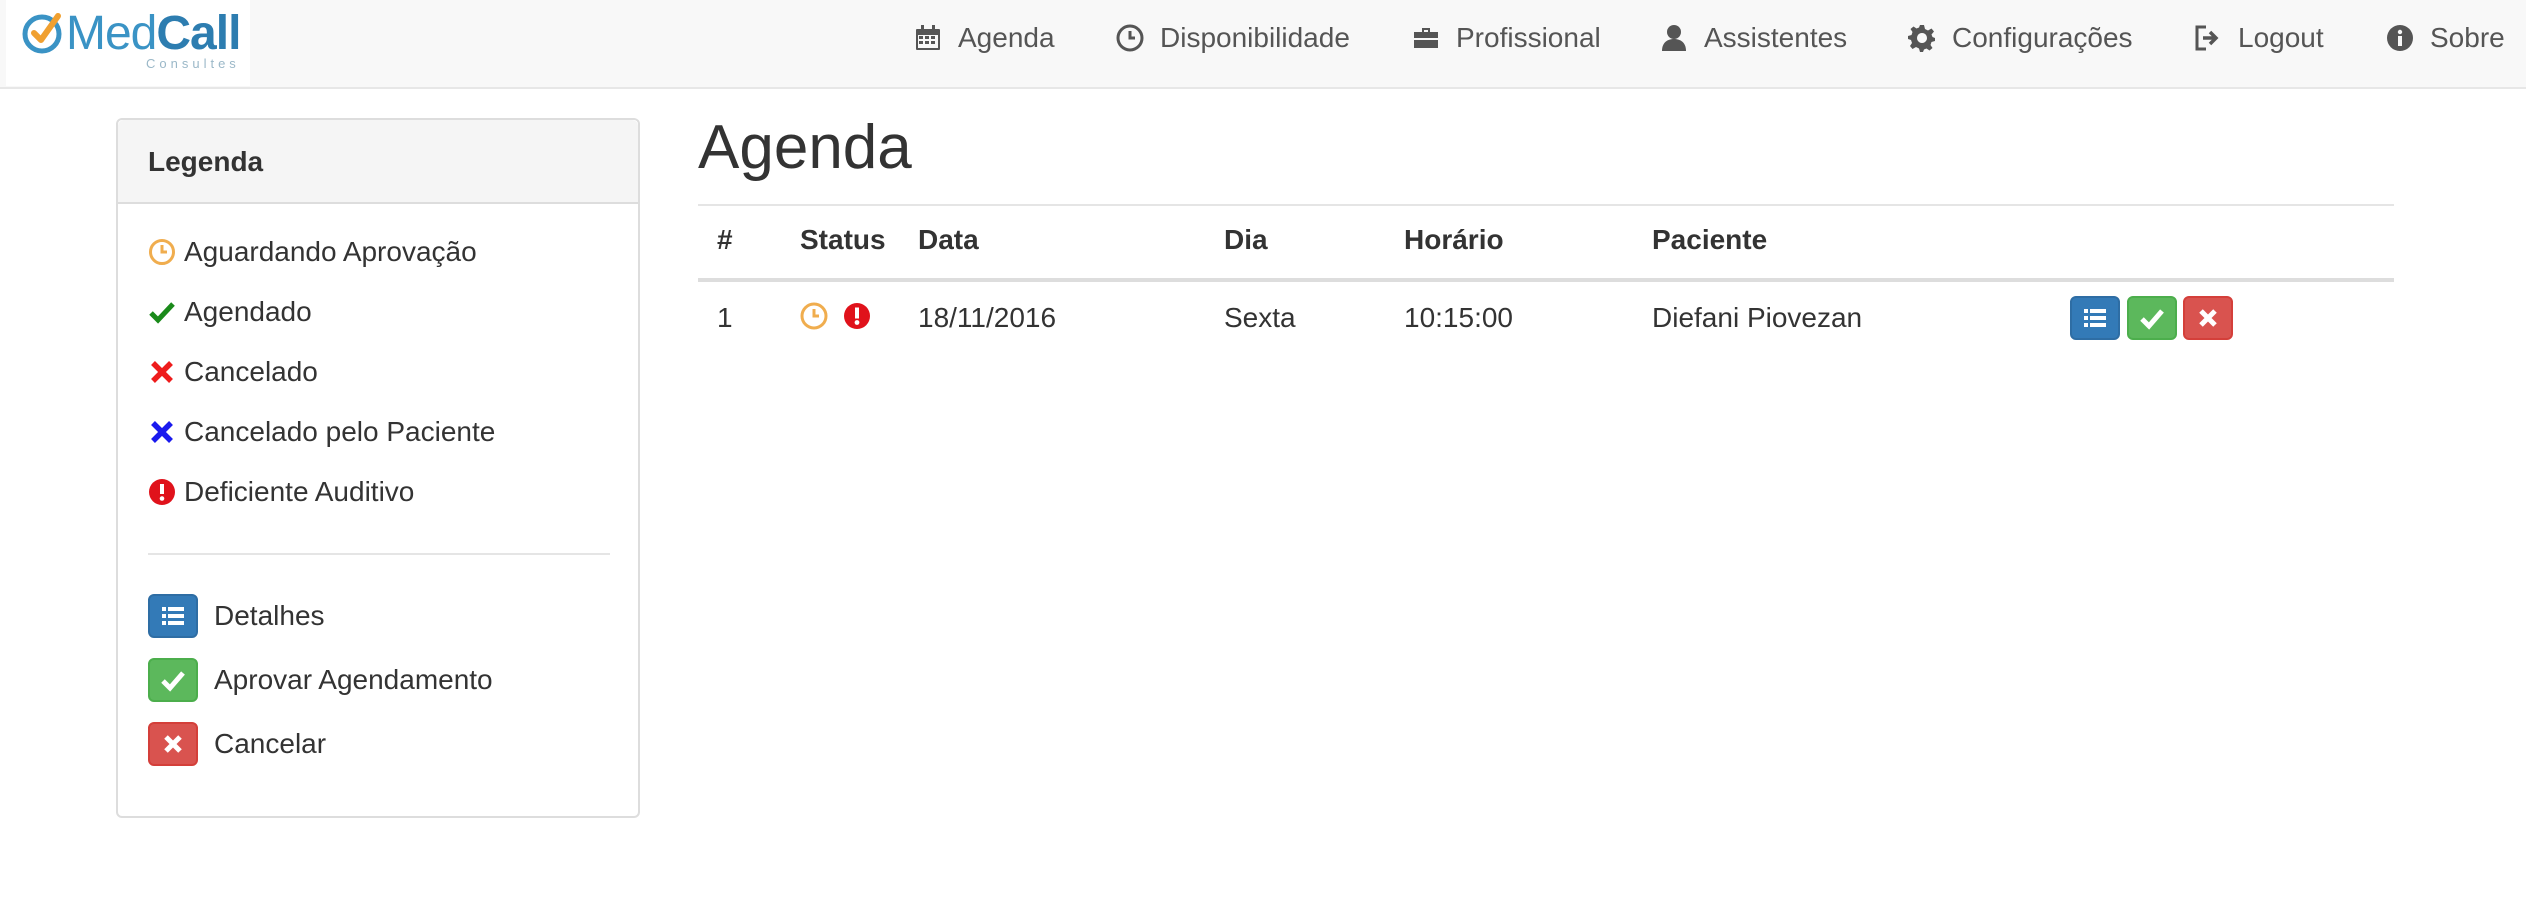  I want to click on calendar-icon, so click(928, 37).